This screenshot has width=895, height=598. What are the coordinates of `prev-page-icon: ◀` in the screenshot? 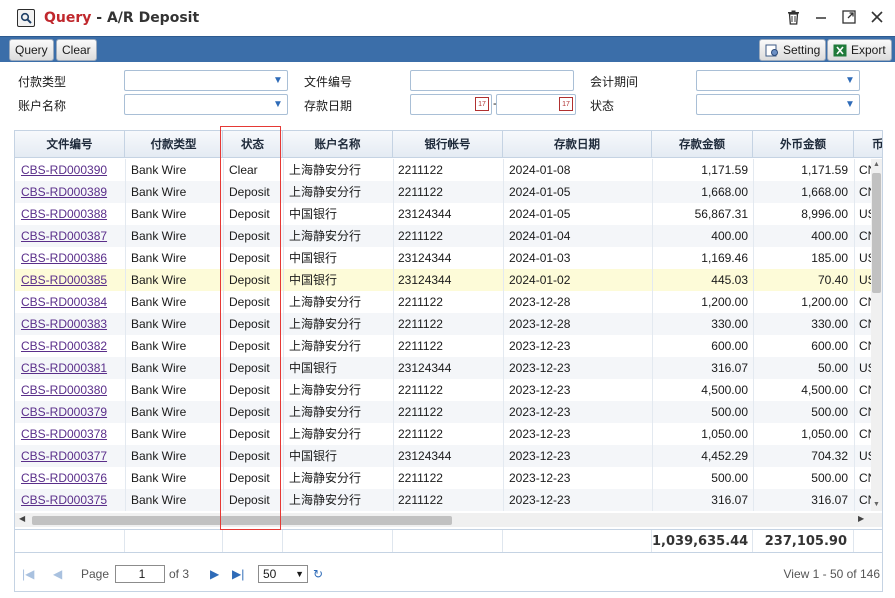 It's located at (57, 574).